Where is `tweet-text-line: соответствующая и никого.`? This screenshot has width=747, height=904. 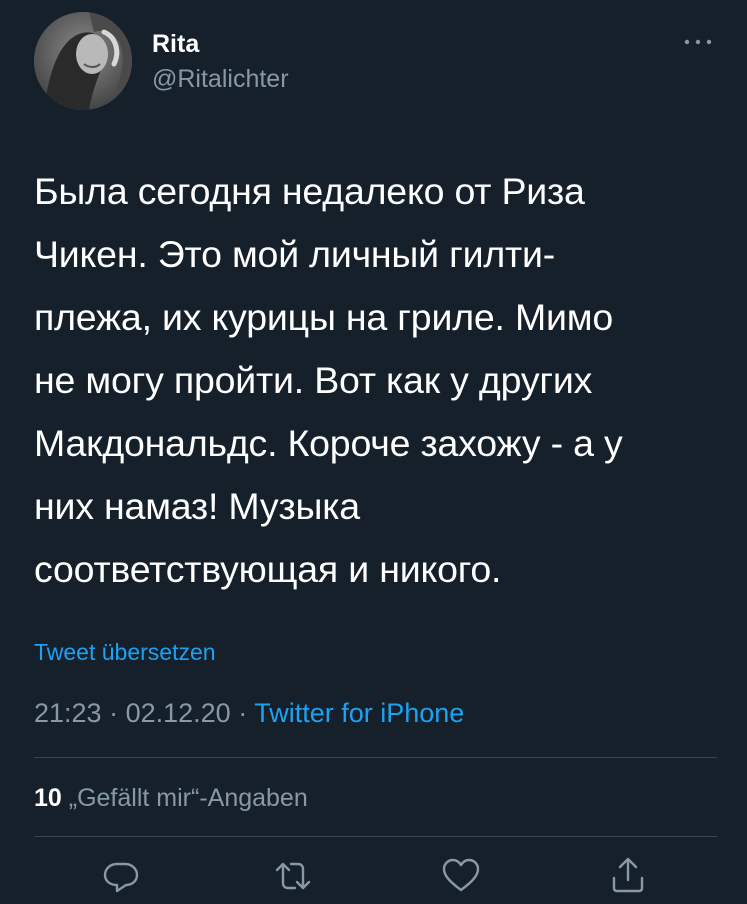
tweet-text-line: соответствующая и никого. is located at coordinates (268, 569).